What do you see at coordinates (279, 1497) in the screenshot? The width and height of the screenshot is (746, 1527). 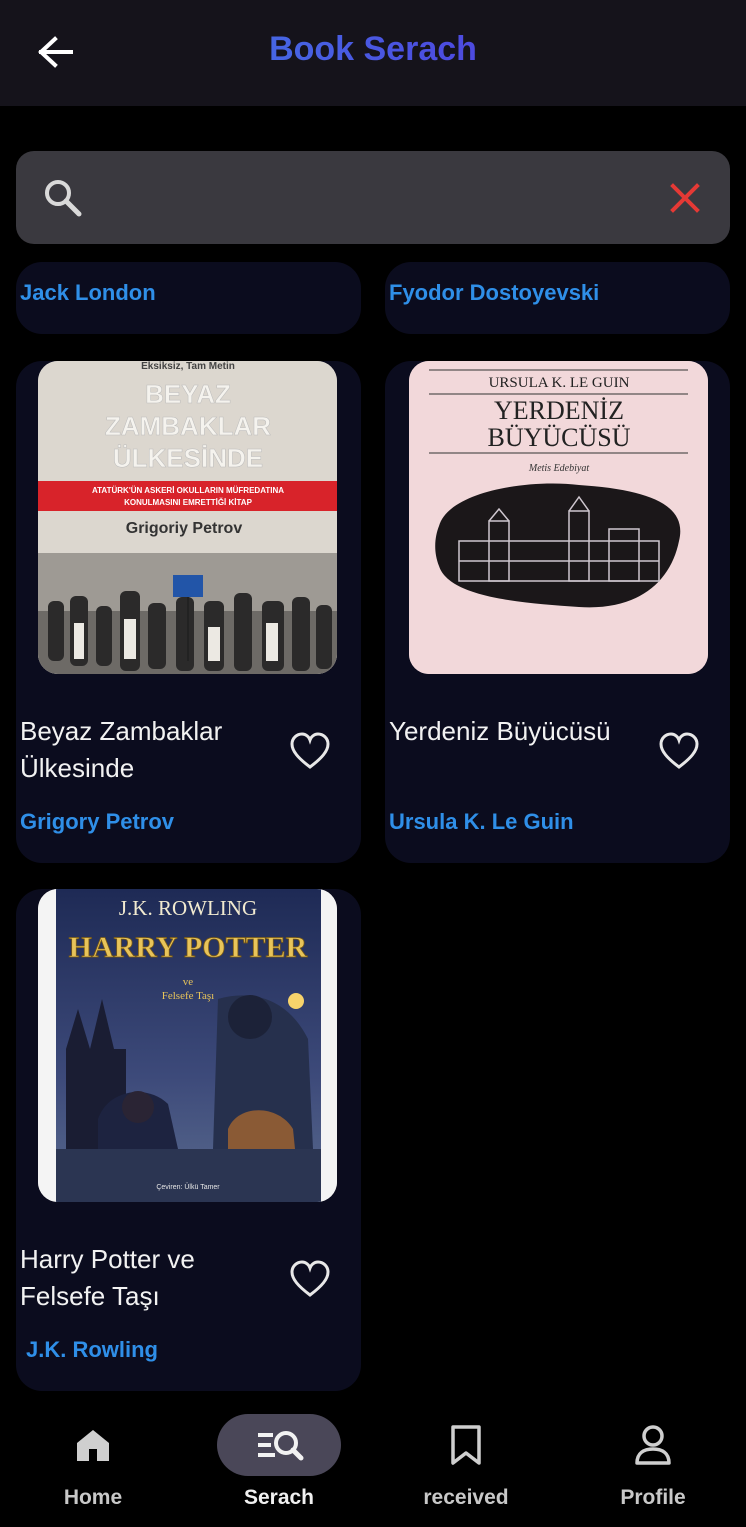 I see `nav-label: Serach` at bounding box center [279, 1497].